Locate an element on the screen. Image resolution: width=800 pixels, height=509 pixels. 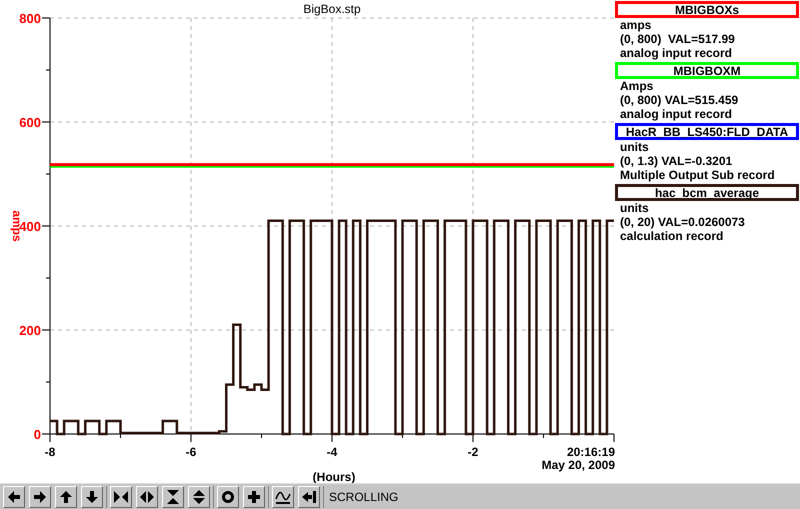
x-tick-label: -4 is located at coordinates (332, 452).